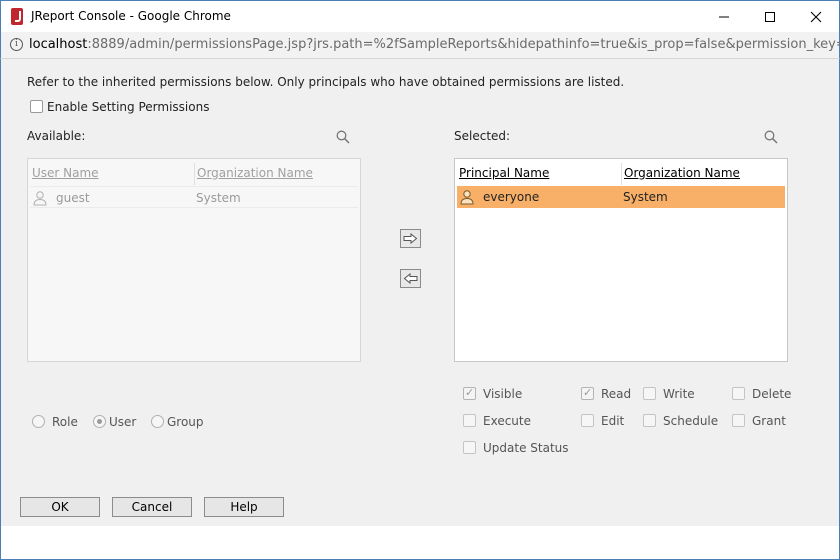 This screenshot has height=560, width=840. I want to click on update-status-checkbox, so click(469, 447).